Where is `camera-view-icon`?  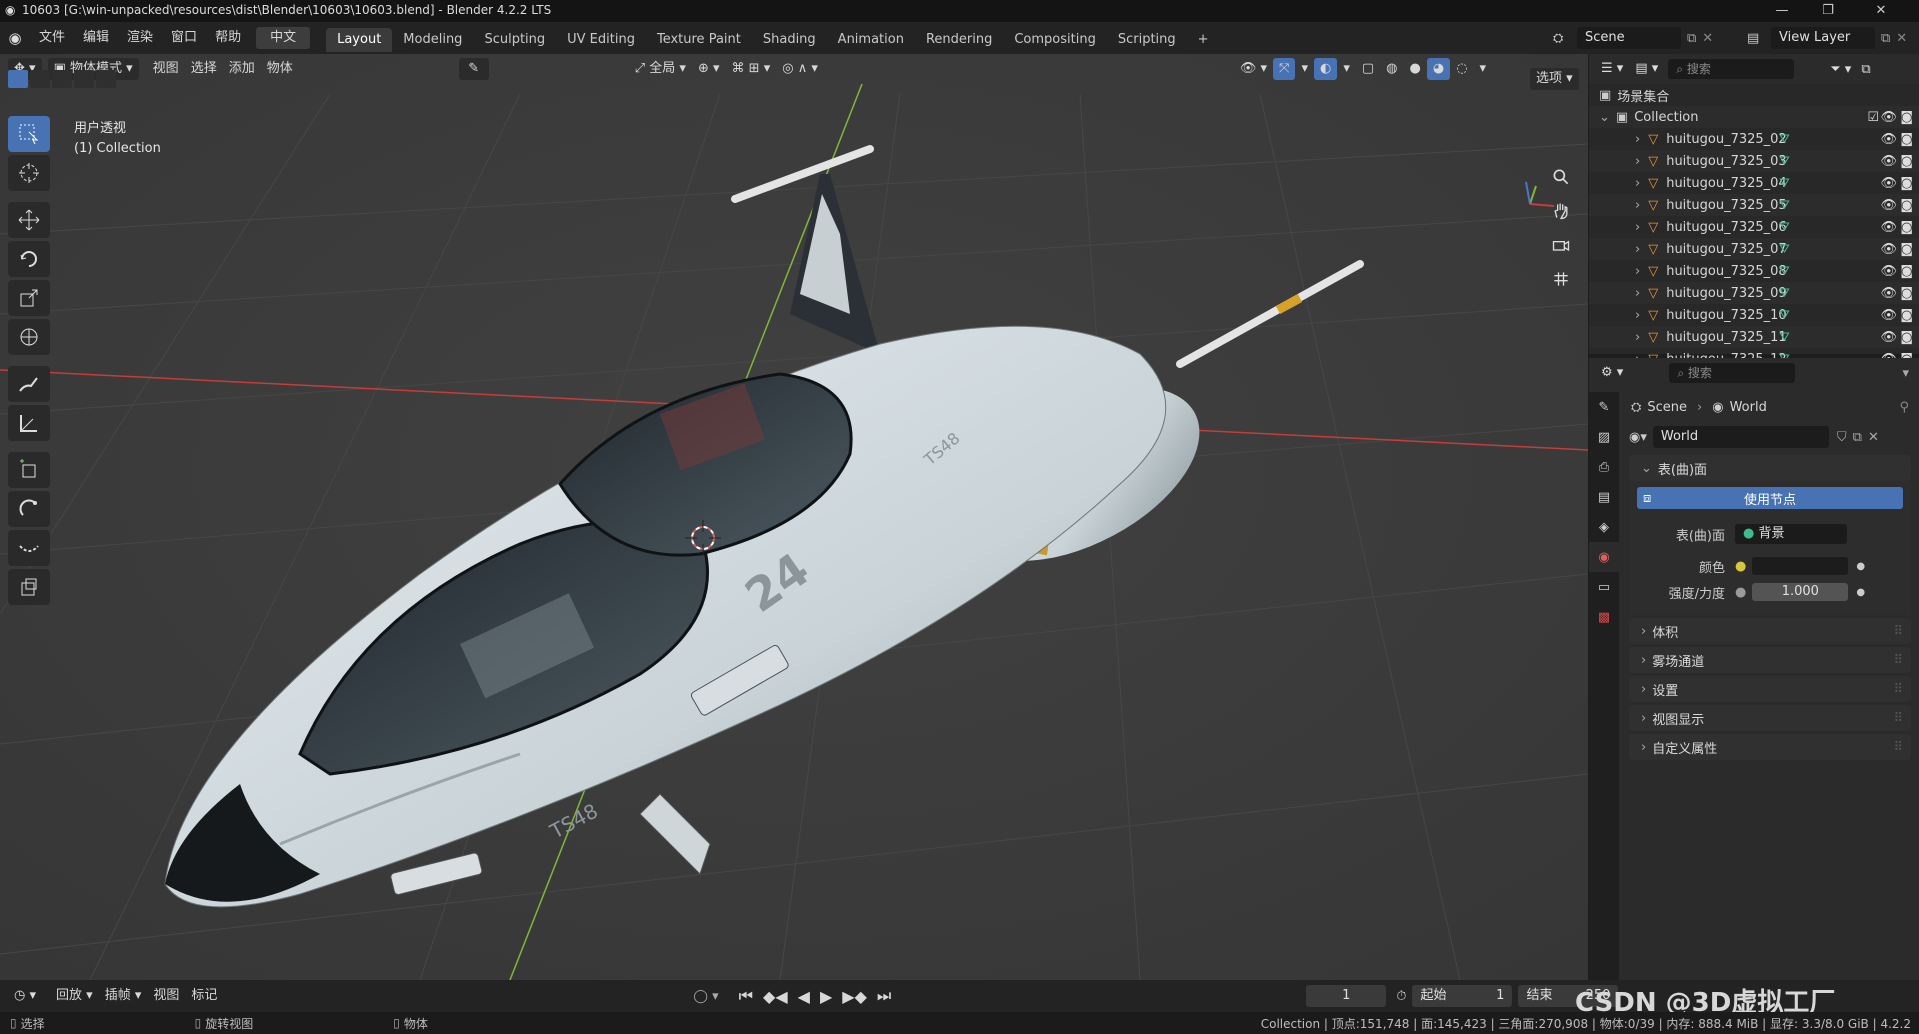
camera-view-icon is located at coordinates (1561, 245).